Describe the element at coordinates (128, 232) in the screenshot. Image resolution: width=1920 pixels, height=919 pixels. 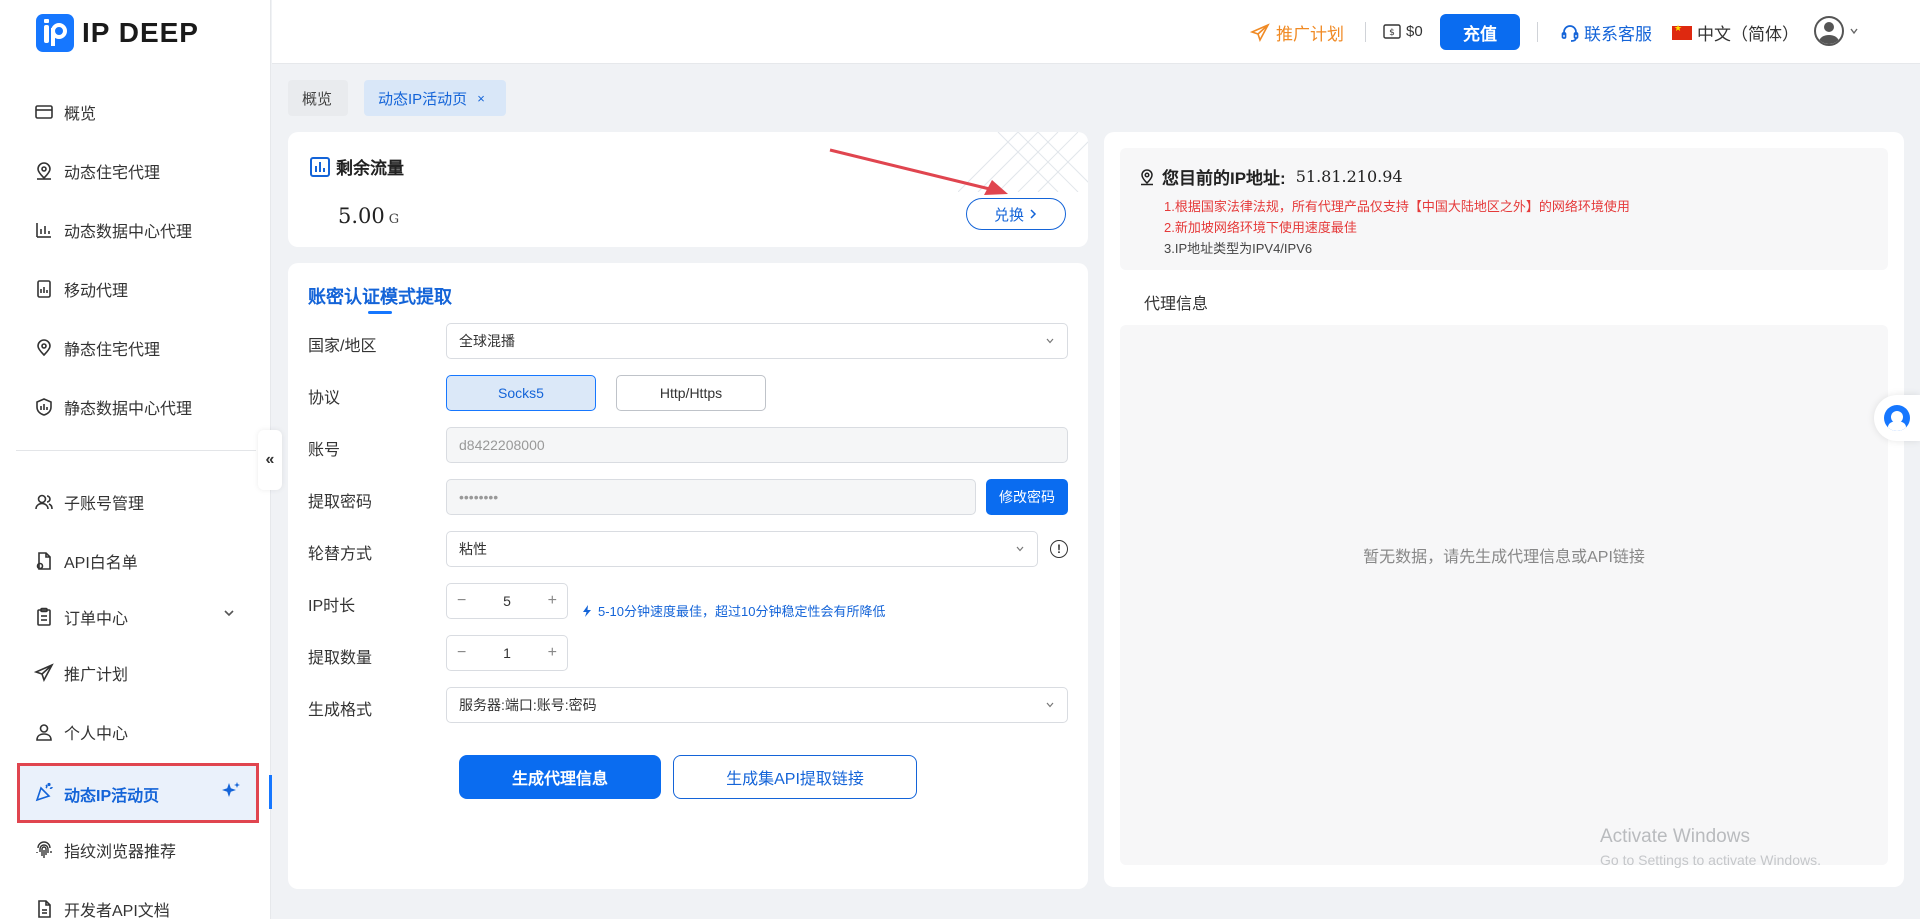
I see `sidebar-item-label: 动态数据中心代理` at that location.